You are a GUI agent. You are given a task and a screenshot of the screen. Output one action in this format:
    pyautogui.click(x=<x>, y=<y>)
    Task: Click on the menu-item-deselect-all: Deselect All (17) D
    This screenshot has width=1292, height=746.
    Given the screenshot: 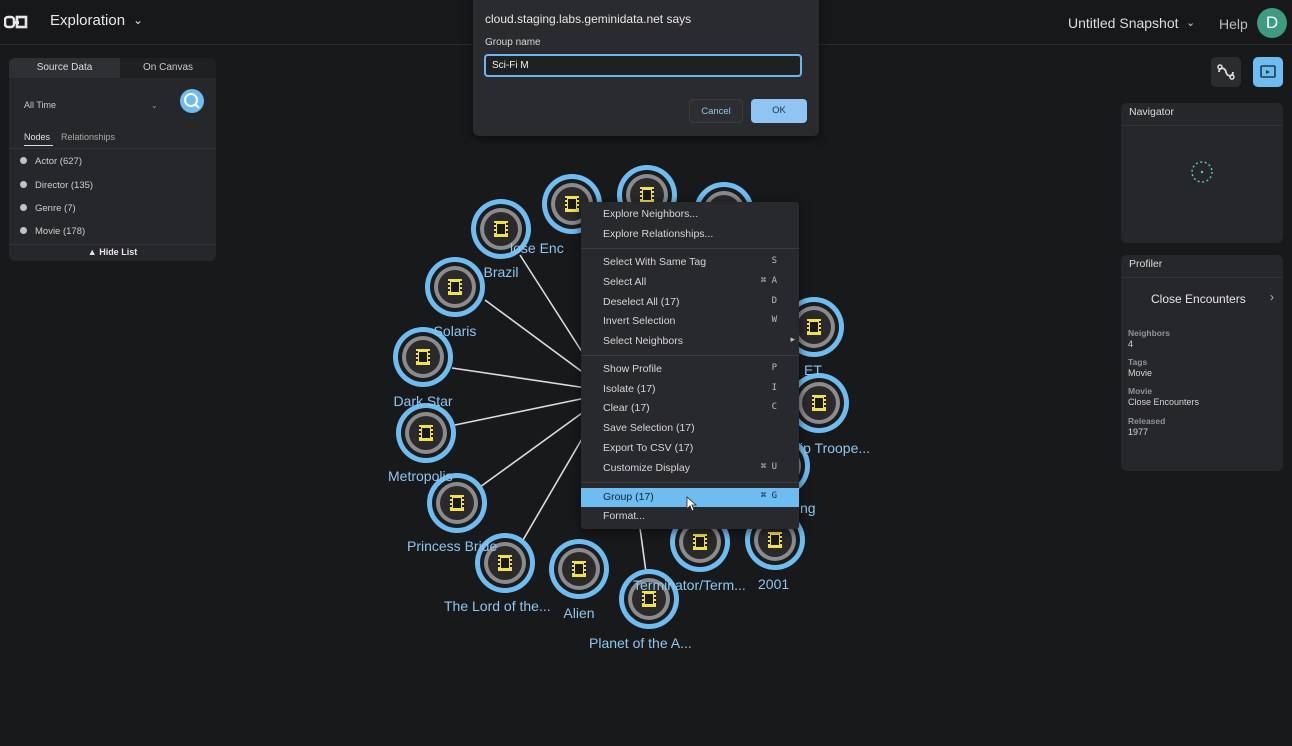 What is the action you would take?
    pyautogui.click(x=690, y=302)
    